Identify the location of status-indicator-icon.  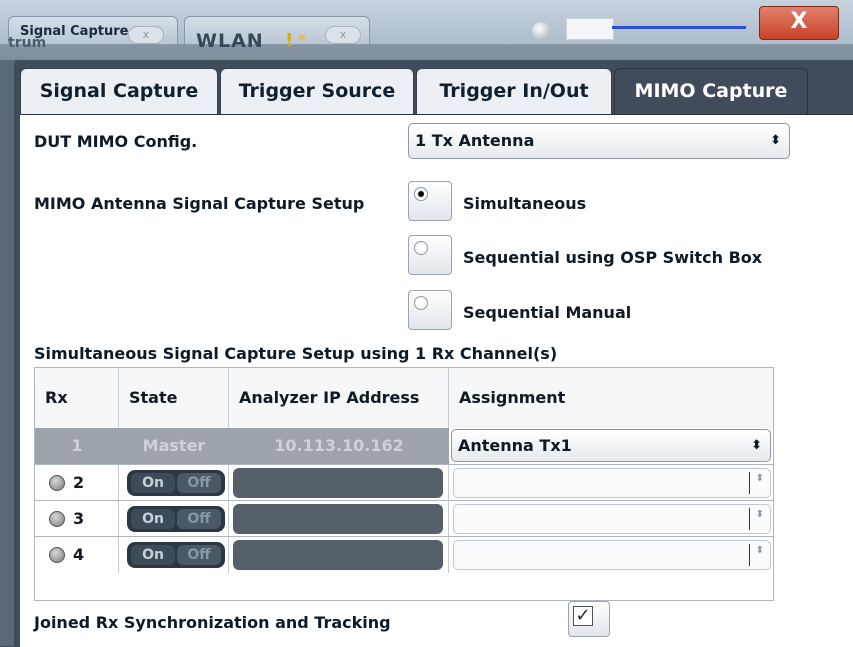
(541, 31).